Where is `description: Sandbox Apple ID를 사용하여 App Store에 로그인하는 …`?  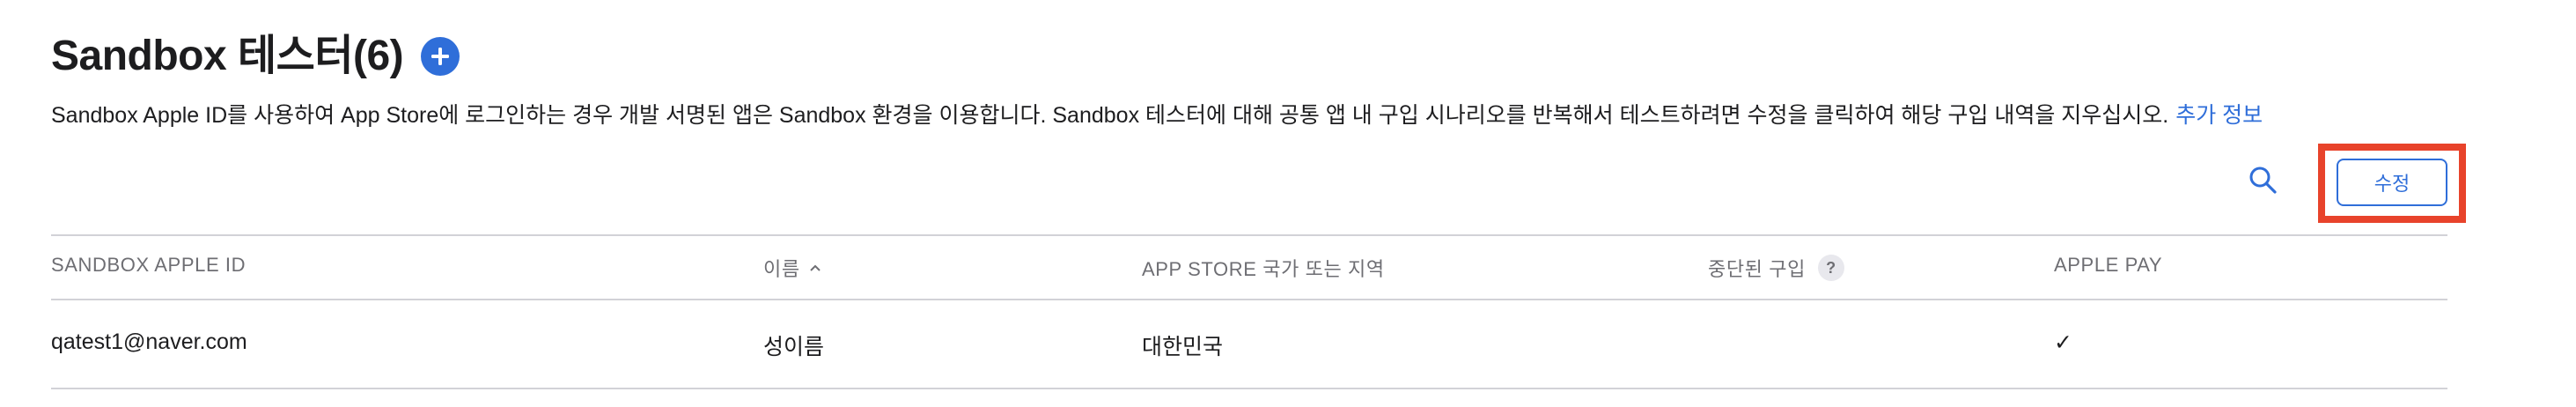
description: Sandbox Apple ID를 사용하여 App Store에 로그인하는 … is located at coordinates (1157, 115).